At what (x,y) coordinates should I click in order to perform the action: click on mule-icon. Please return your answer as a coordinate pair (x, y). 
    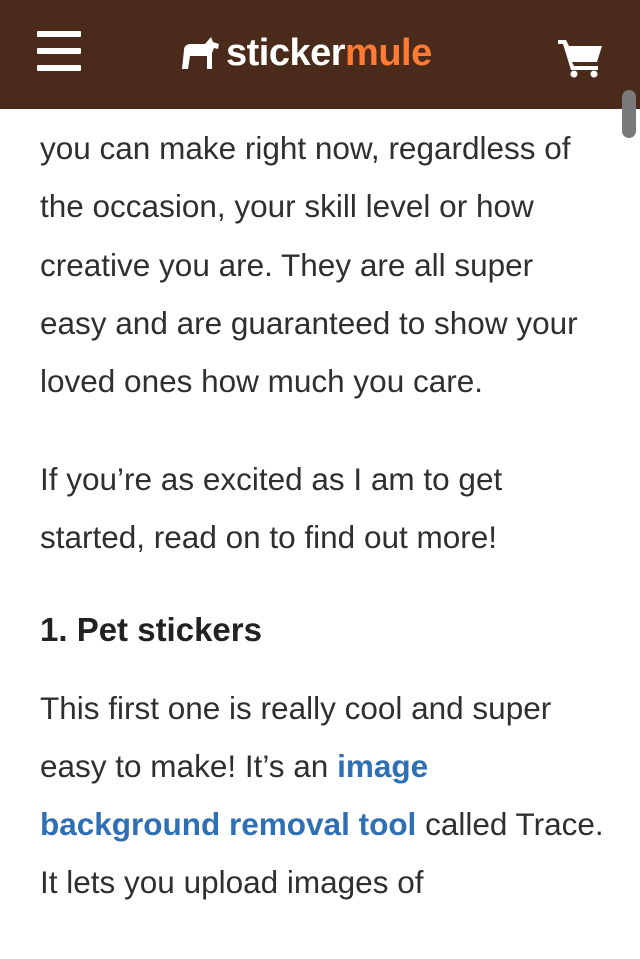
    Looking at the image, I should click on (200, 53).